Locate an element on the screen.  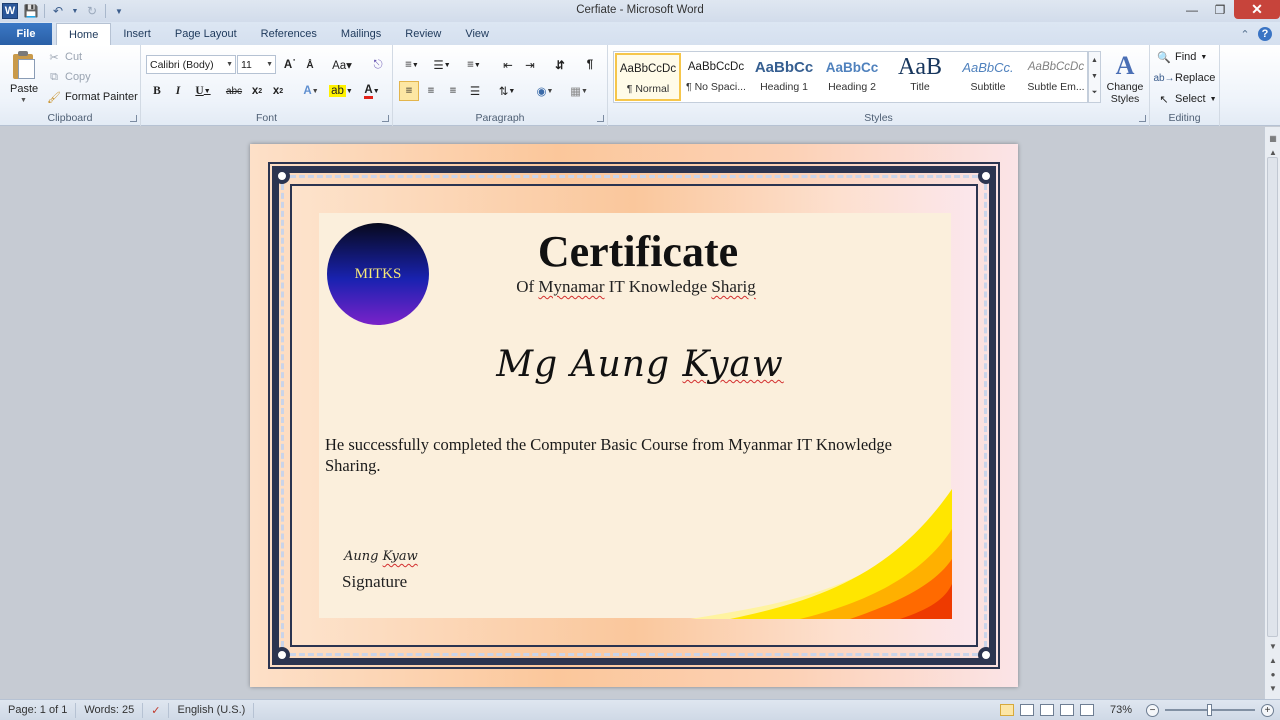
draft-view-icon is located at coordinates (1087, 710).